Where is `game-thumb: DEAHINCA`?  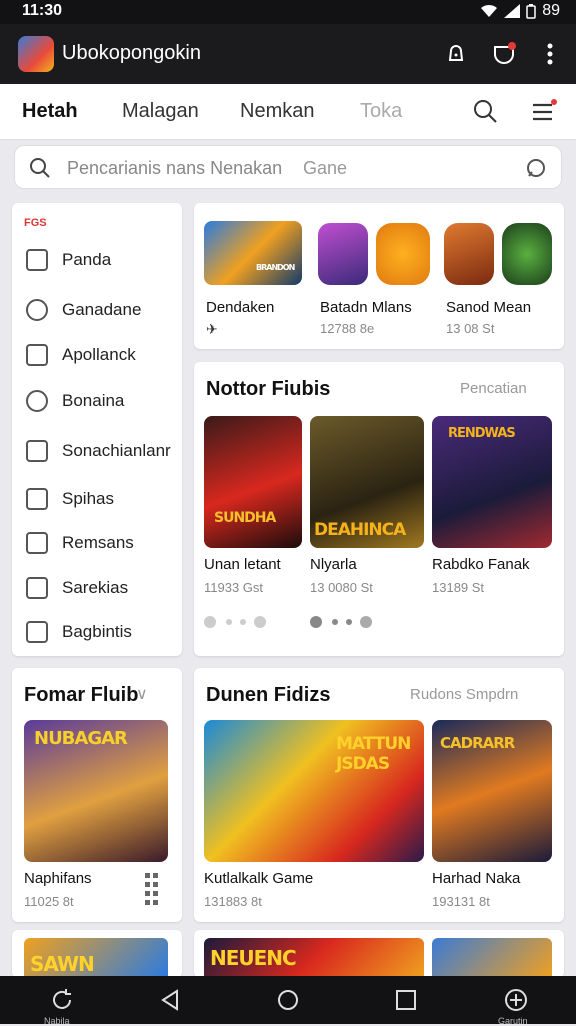 game-thumb: DEAHINCA is located at coordinates (367, 482).